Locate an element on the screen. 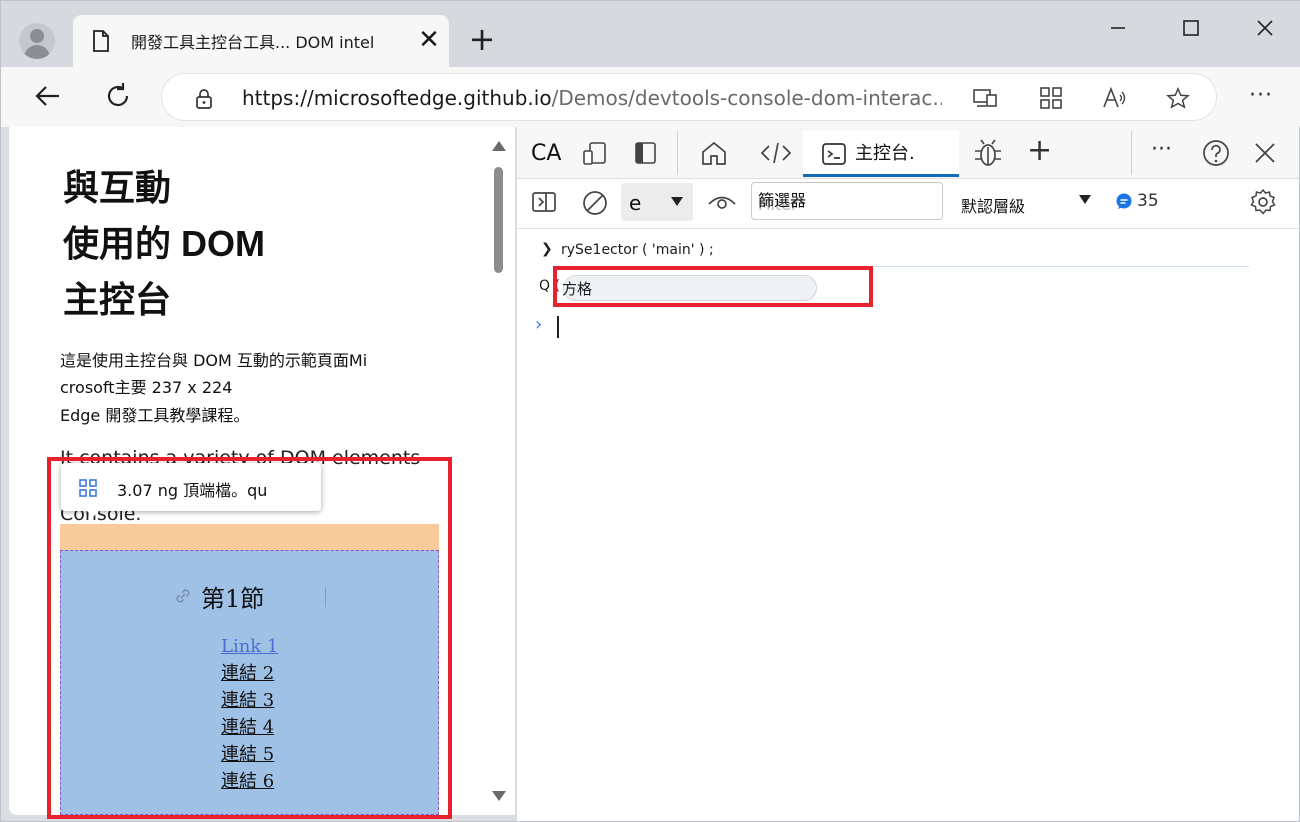  browser-menu-icon: ··· is located at coordinates (1261, 95).